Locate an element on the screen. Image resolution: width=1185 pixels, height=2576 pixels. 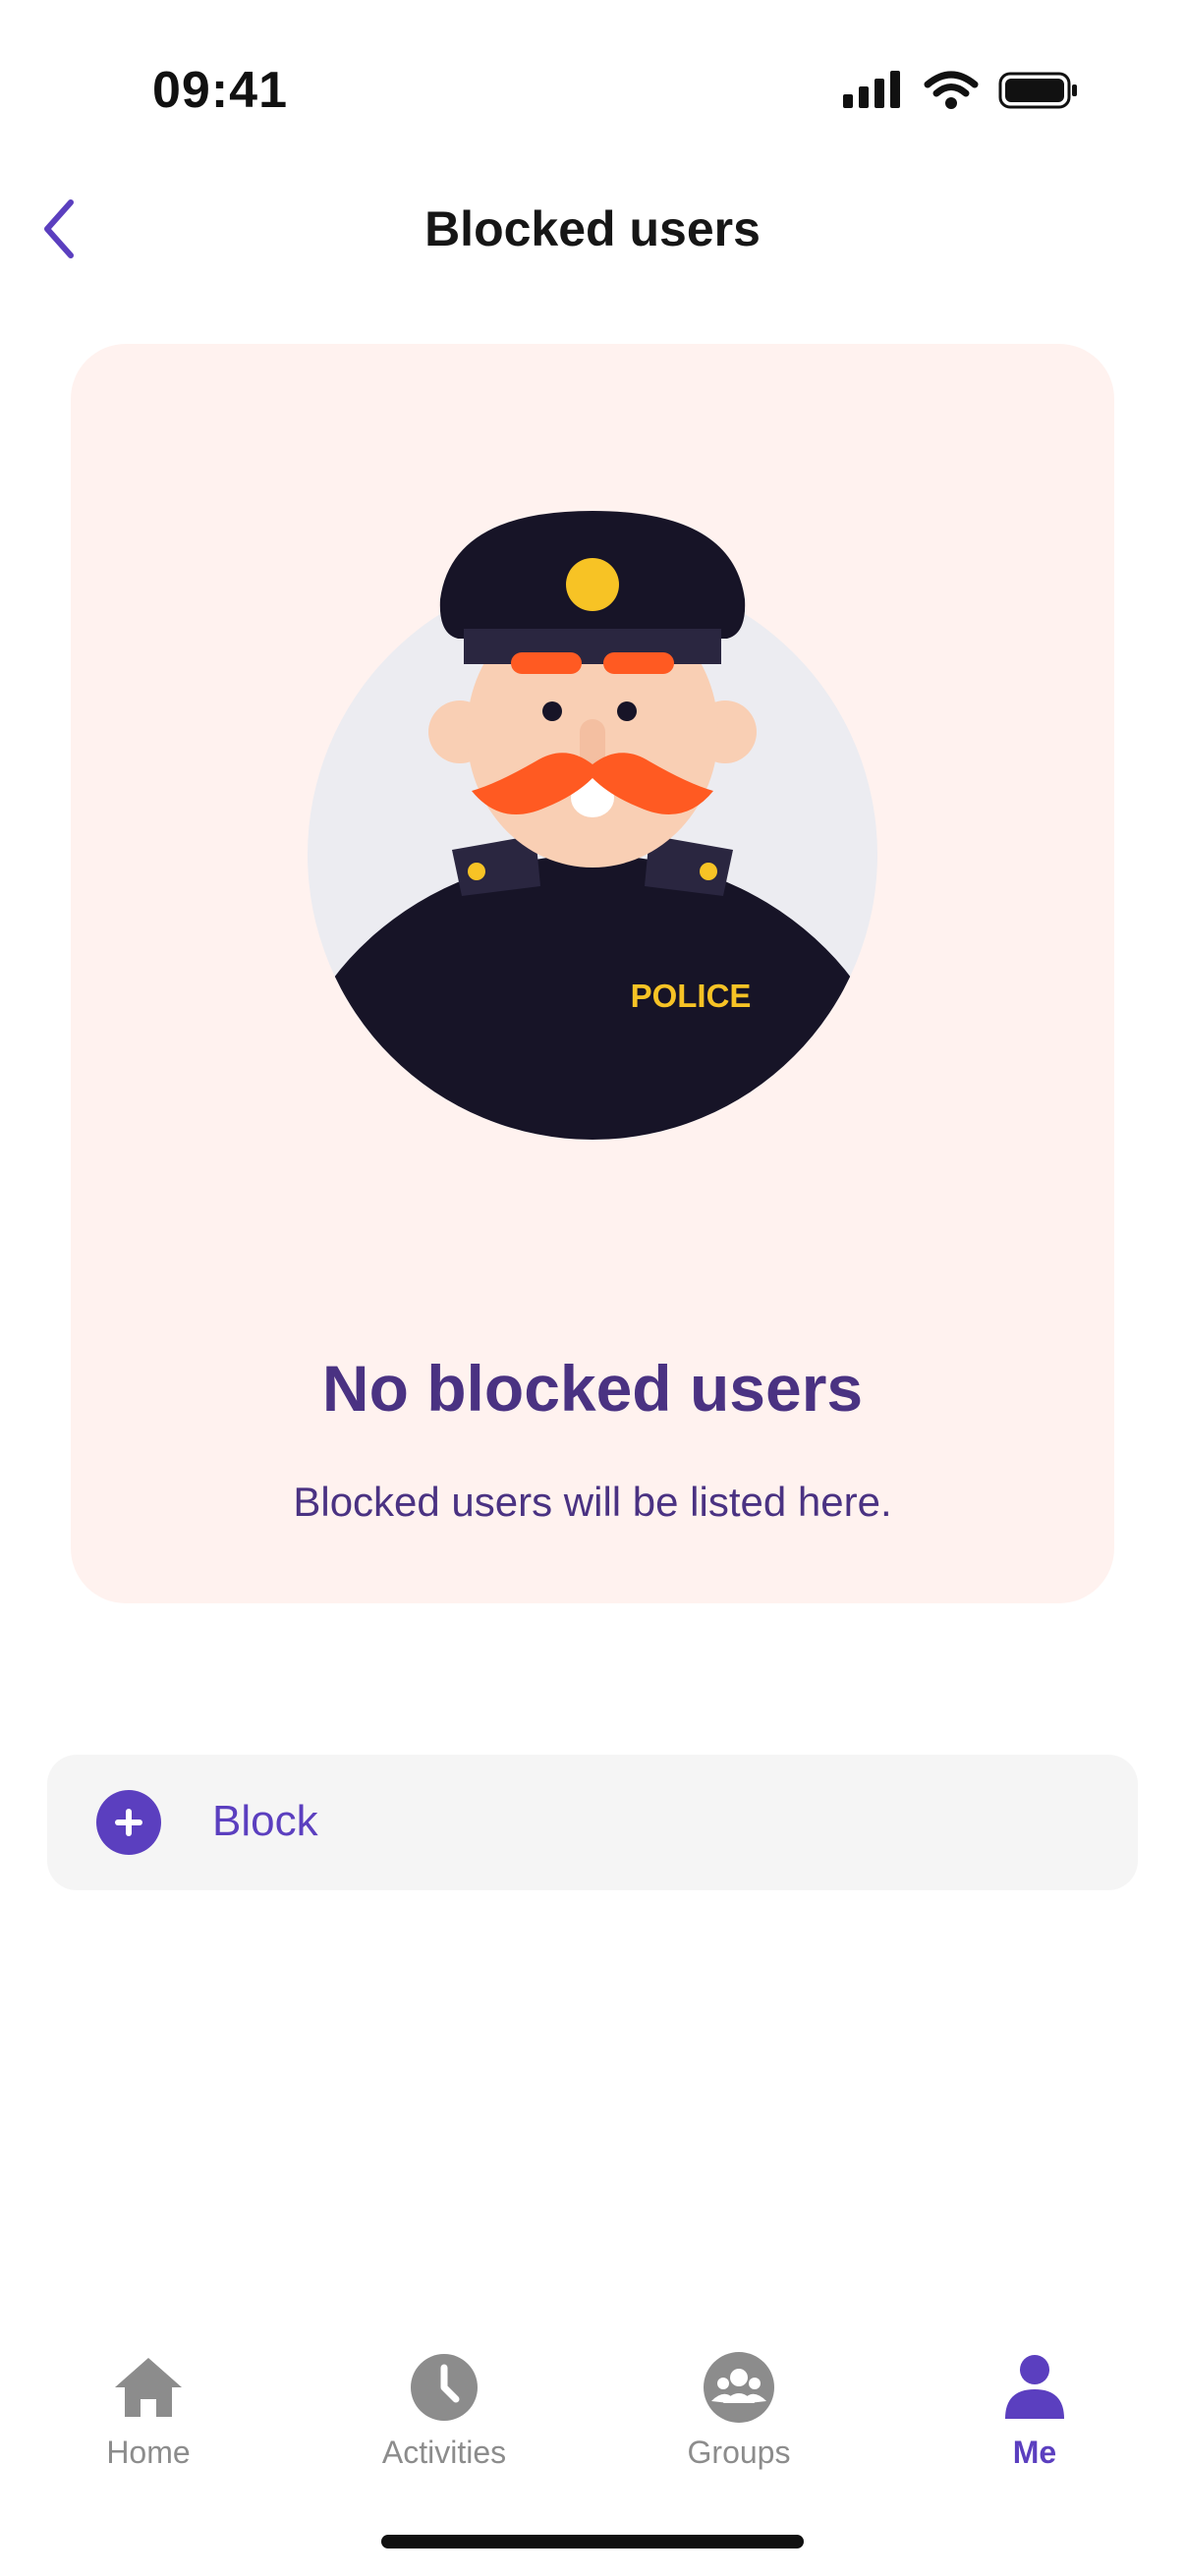
tab-activities-label: Activities is located at coordinates (444, 2452).